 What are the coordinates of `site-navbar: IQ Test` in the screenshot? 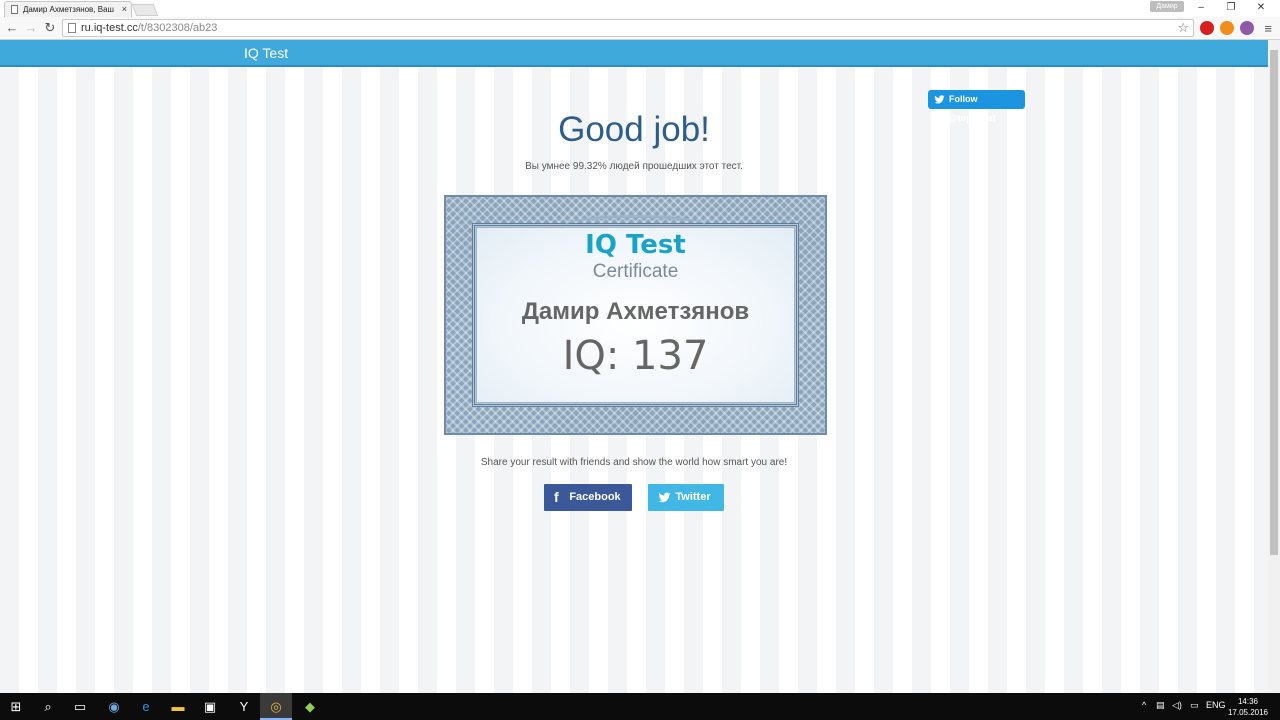 It's located at (634, 53).